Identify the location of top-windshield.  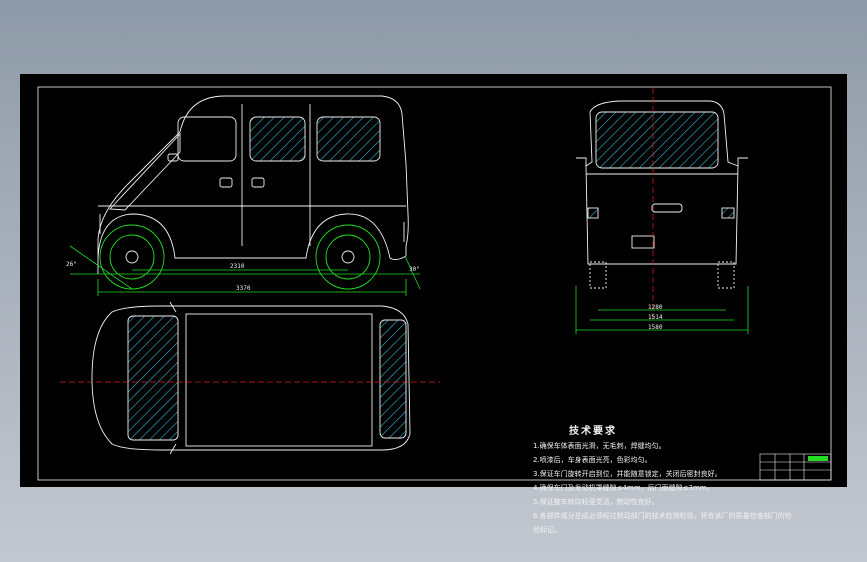
(153, 378).